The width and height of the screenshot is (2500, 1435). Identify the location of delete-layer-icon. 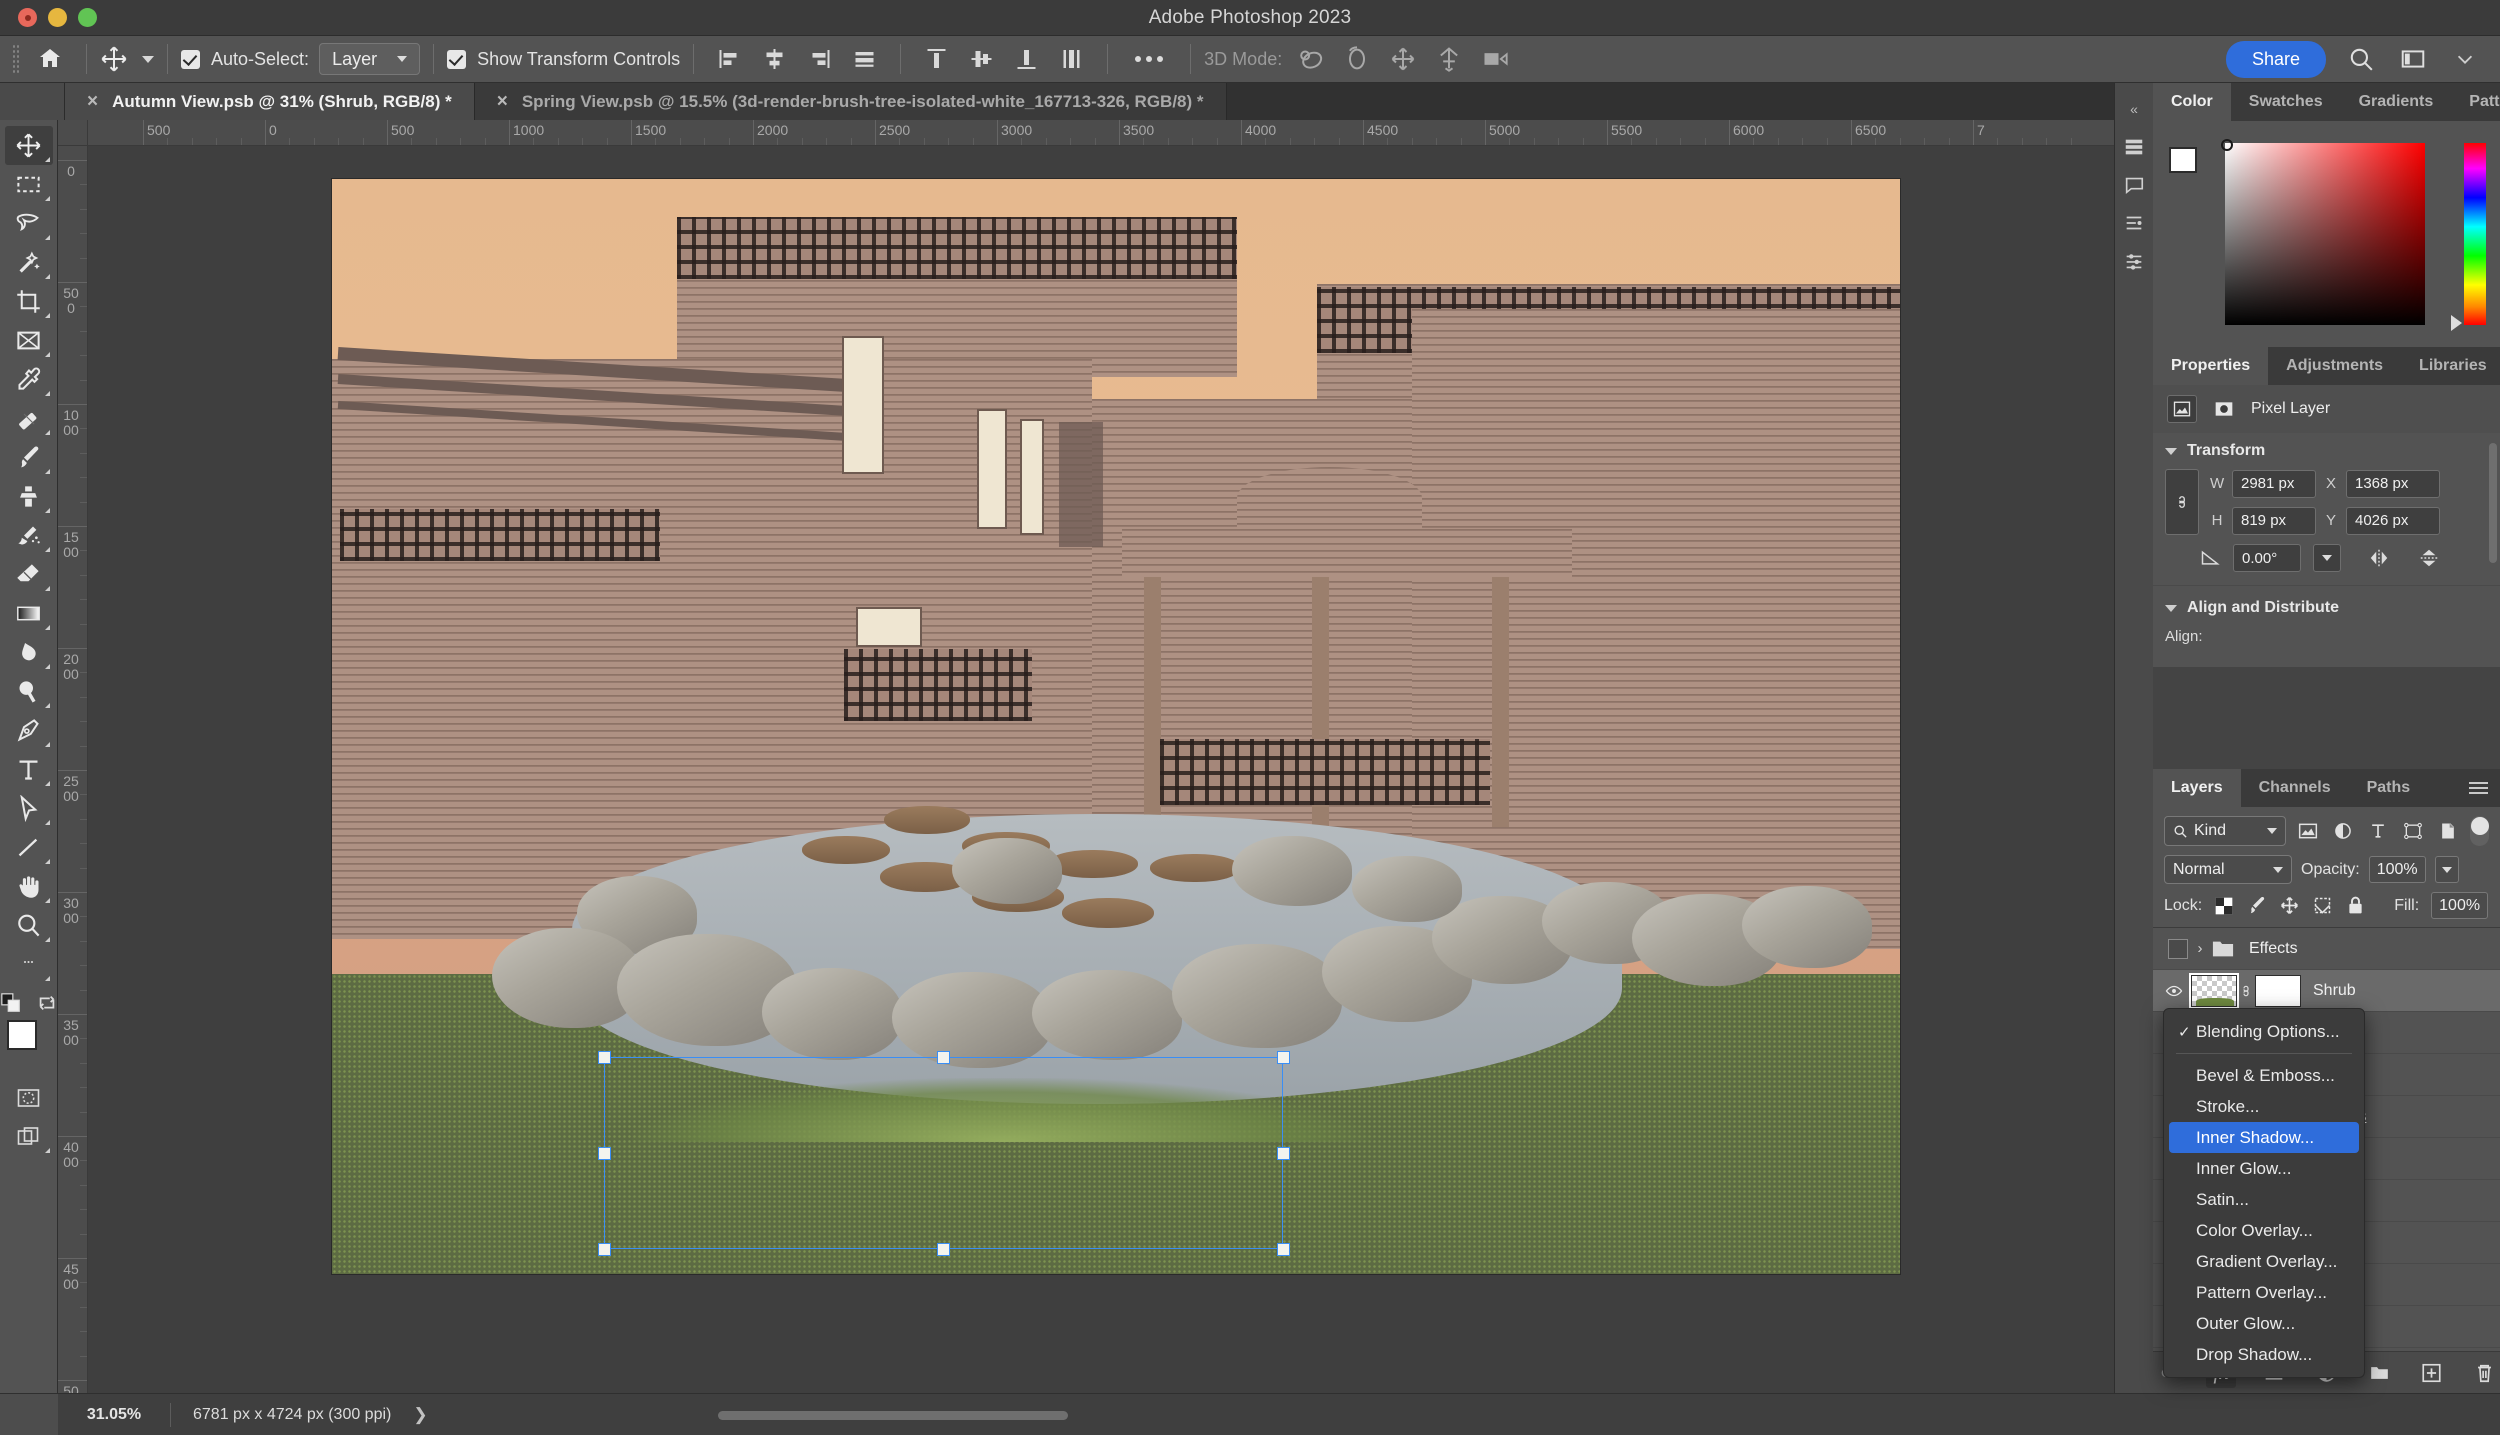
(2484, 1373).